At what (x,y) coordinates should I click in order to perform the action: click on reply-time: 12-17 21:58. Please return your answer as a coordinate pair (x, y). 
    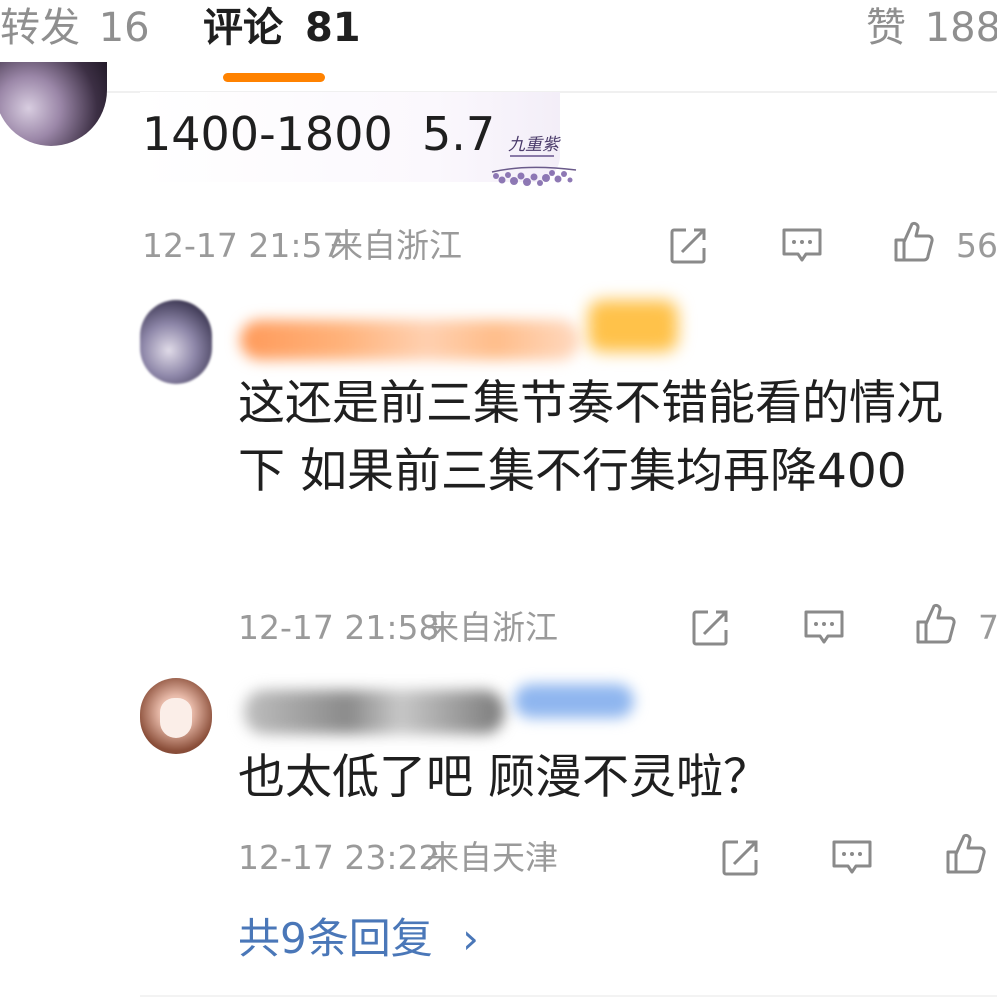
    Looking at the image, I should click on (339, 627).